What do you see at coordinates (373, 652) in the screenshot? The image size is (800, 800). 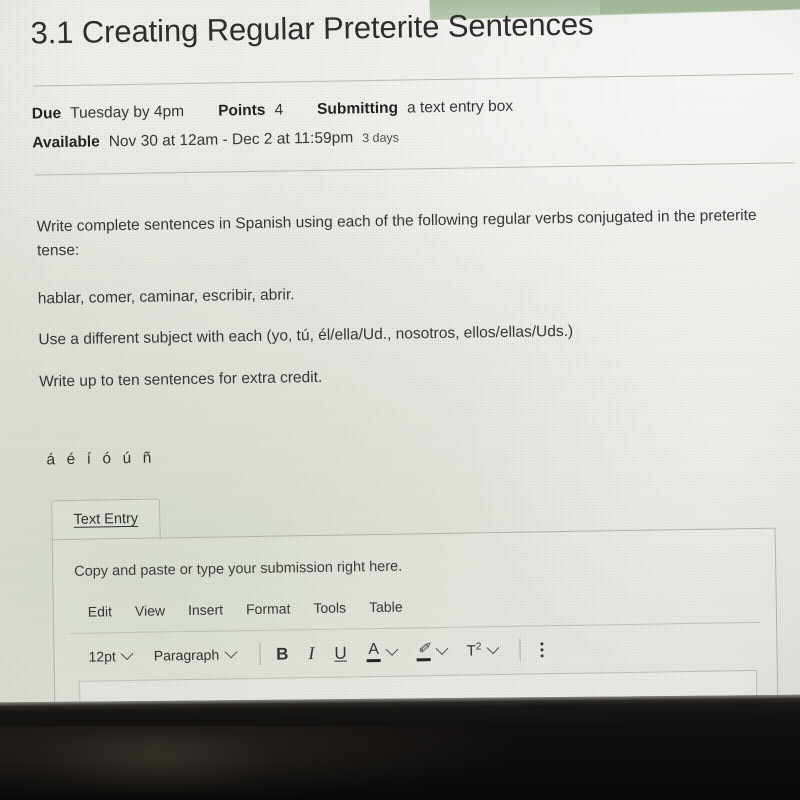 I see `text-color-icon: A` at bounding box center [373, 652].